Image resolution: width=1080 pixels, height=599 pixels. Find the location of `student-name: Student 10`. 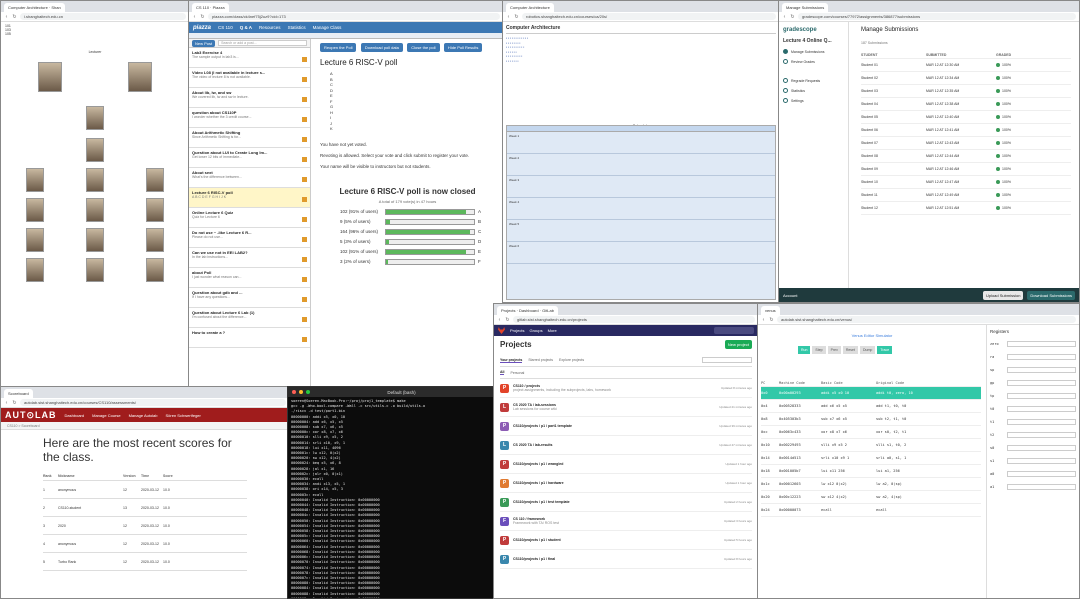

student-name: Student 10 is located at coordinates (893, 182).